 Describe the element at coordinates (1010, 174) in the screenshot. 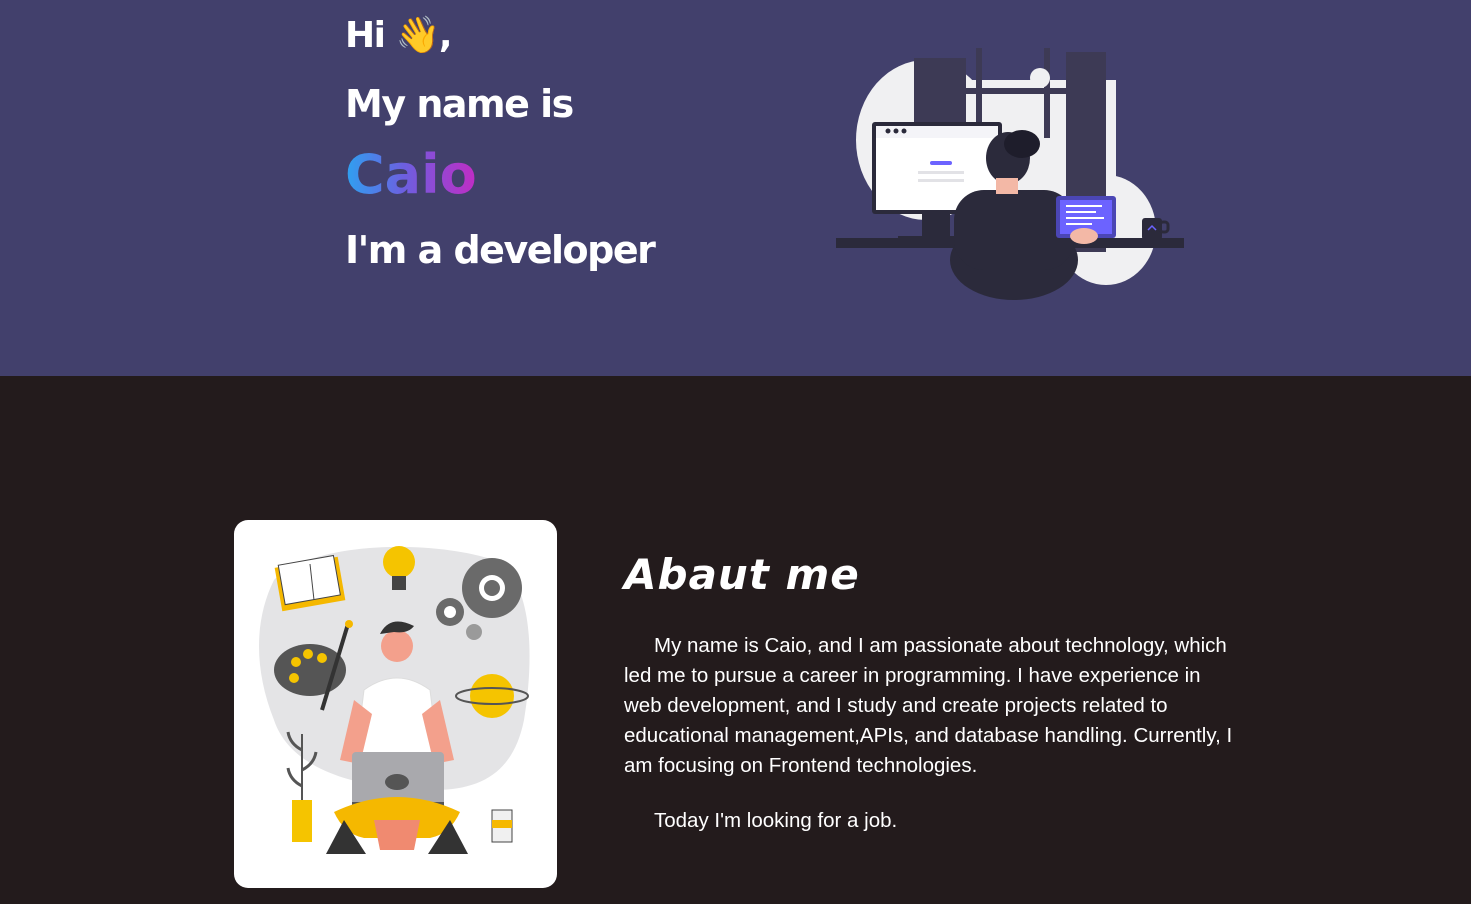

I see `developer-at-desk-illustration` at that location.